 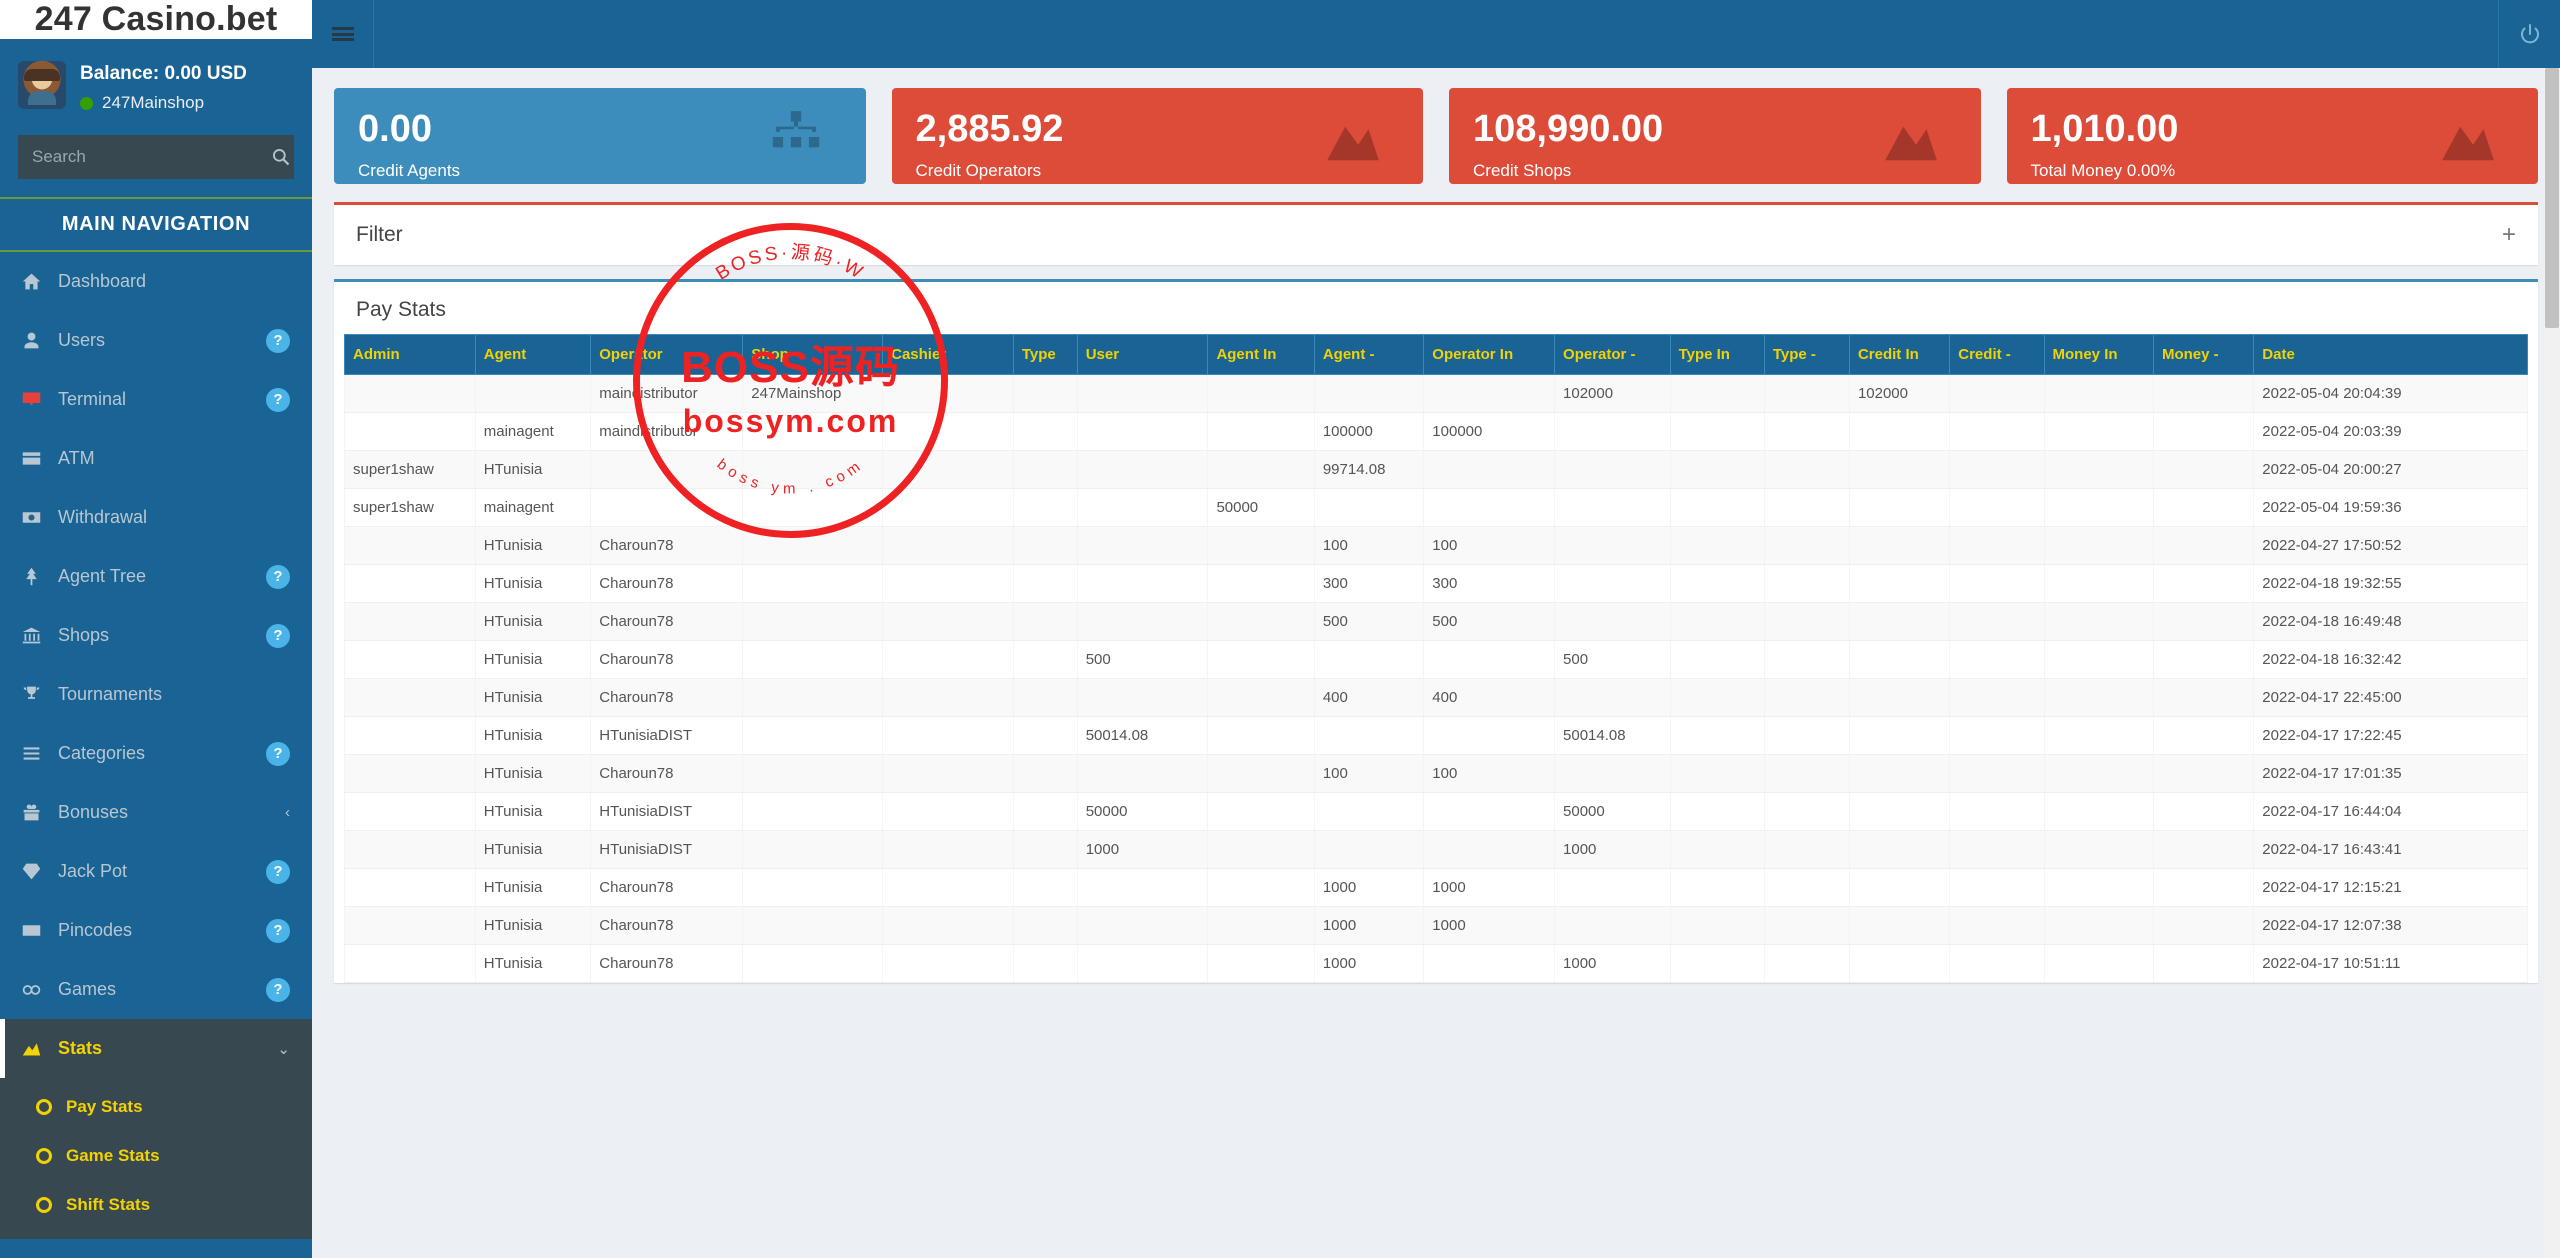 What do you see at coordinates (667, 354) in the screenshot?
I see `column-header-operator: Operator` at bounding box center [667, 354].